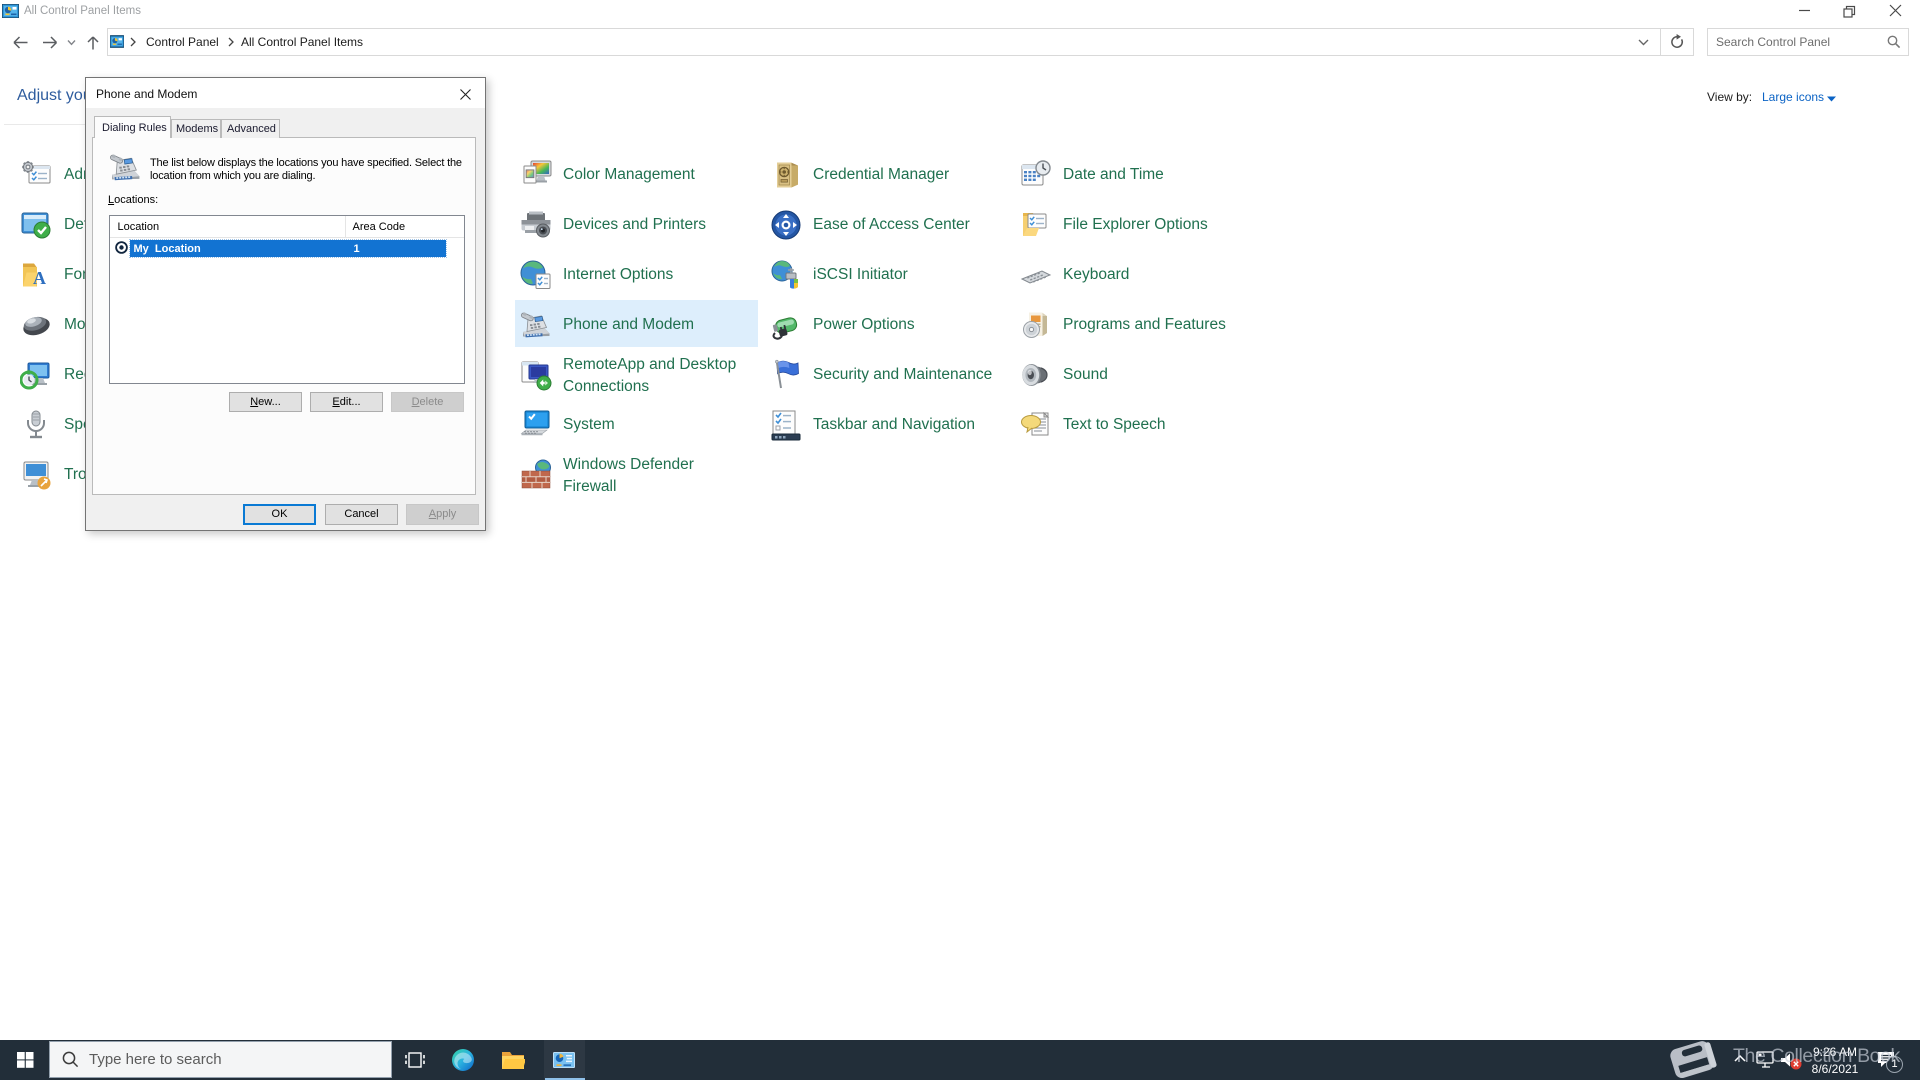 This screenshot has height=1083, width=1920. What do you see at coordinates (39, 278) in the screenshot?
I see `svg-text: A` at bounding box center [39, 278].